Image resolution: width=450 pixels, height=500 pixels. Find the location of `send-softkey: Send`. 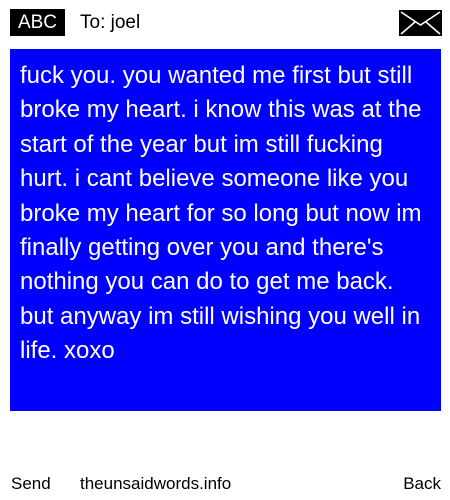

send-softkey: Send is located at coordinates (31, 484).